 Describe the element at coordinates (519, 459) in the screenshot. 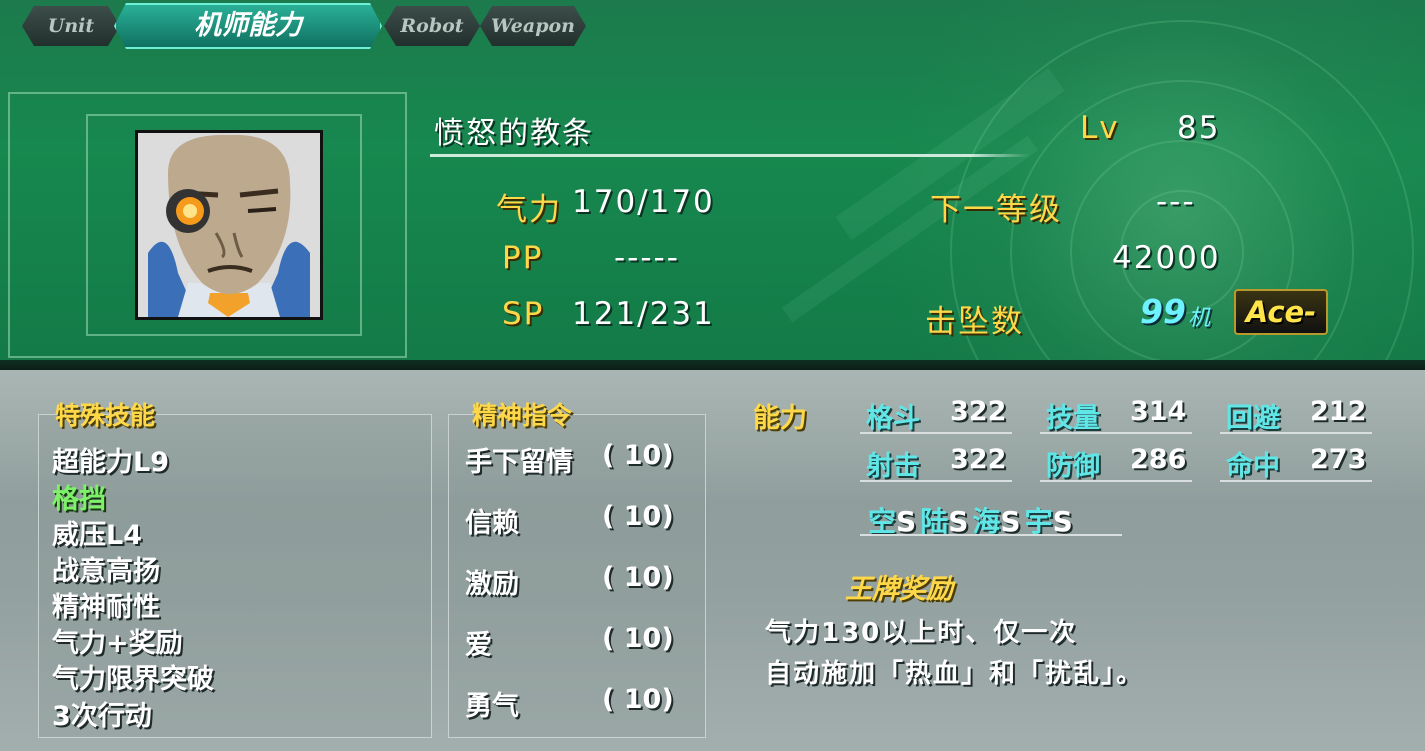

I see `spirit-name: 手下留情` at that location.